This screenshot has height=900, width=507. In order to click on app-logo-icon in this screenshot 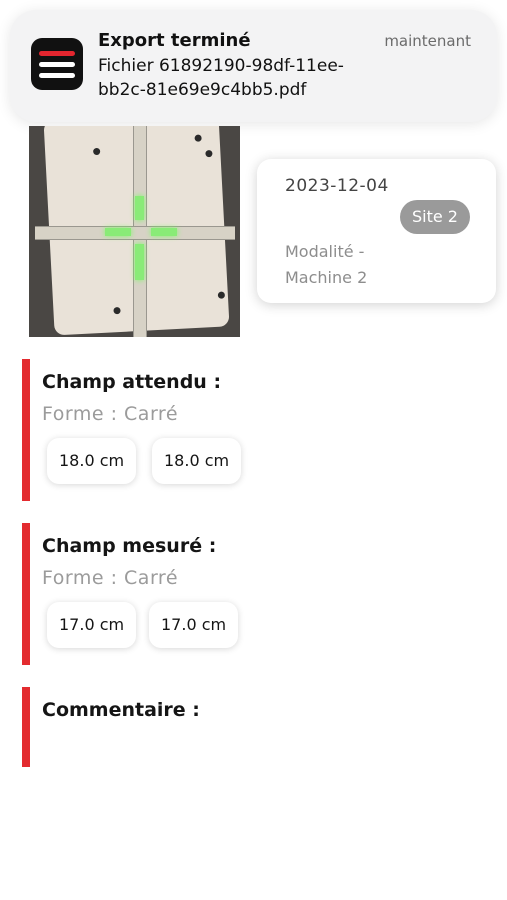, I will do `click(57, 64)`.